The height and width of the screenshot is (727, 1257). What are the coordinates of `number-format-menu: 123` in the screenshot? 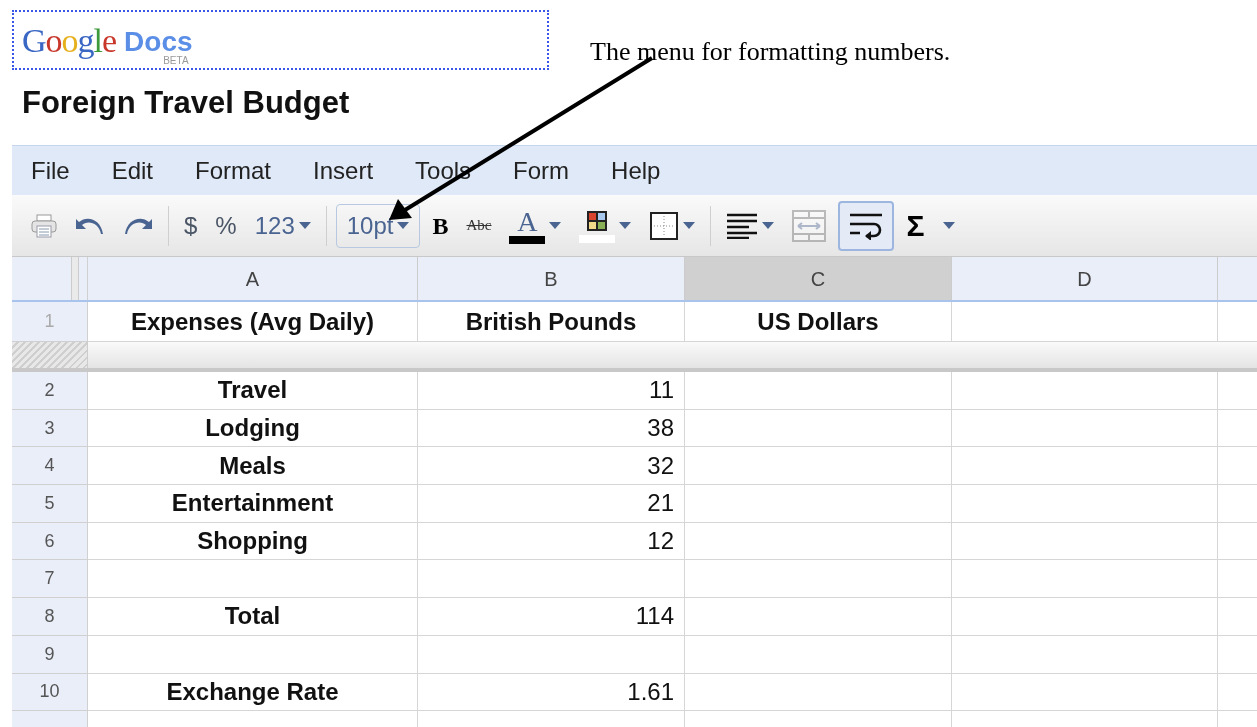 It's located at (282, 225).